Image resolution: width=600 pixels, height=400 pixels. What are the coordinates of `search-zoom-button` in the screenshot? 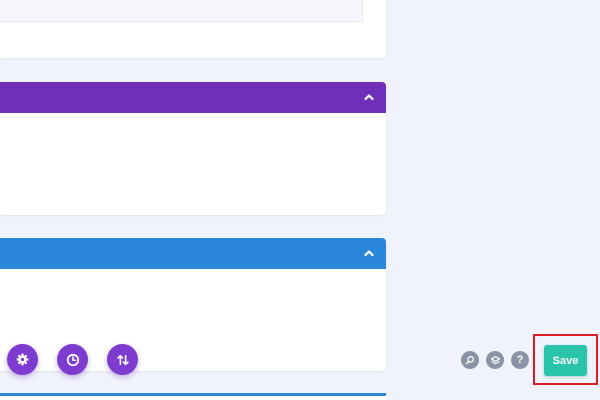 It's located at (470, 360).